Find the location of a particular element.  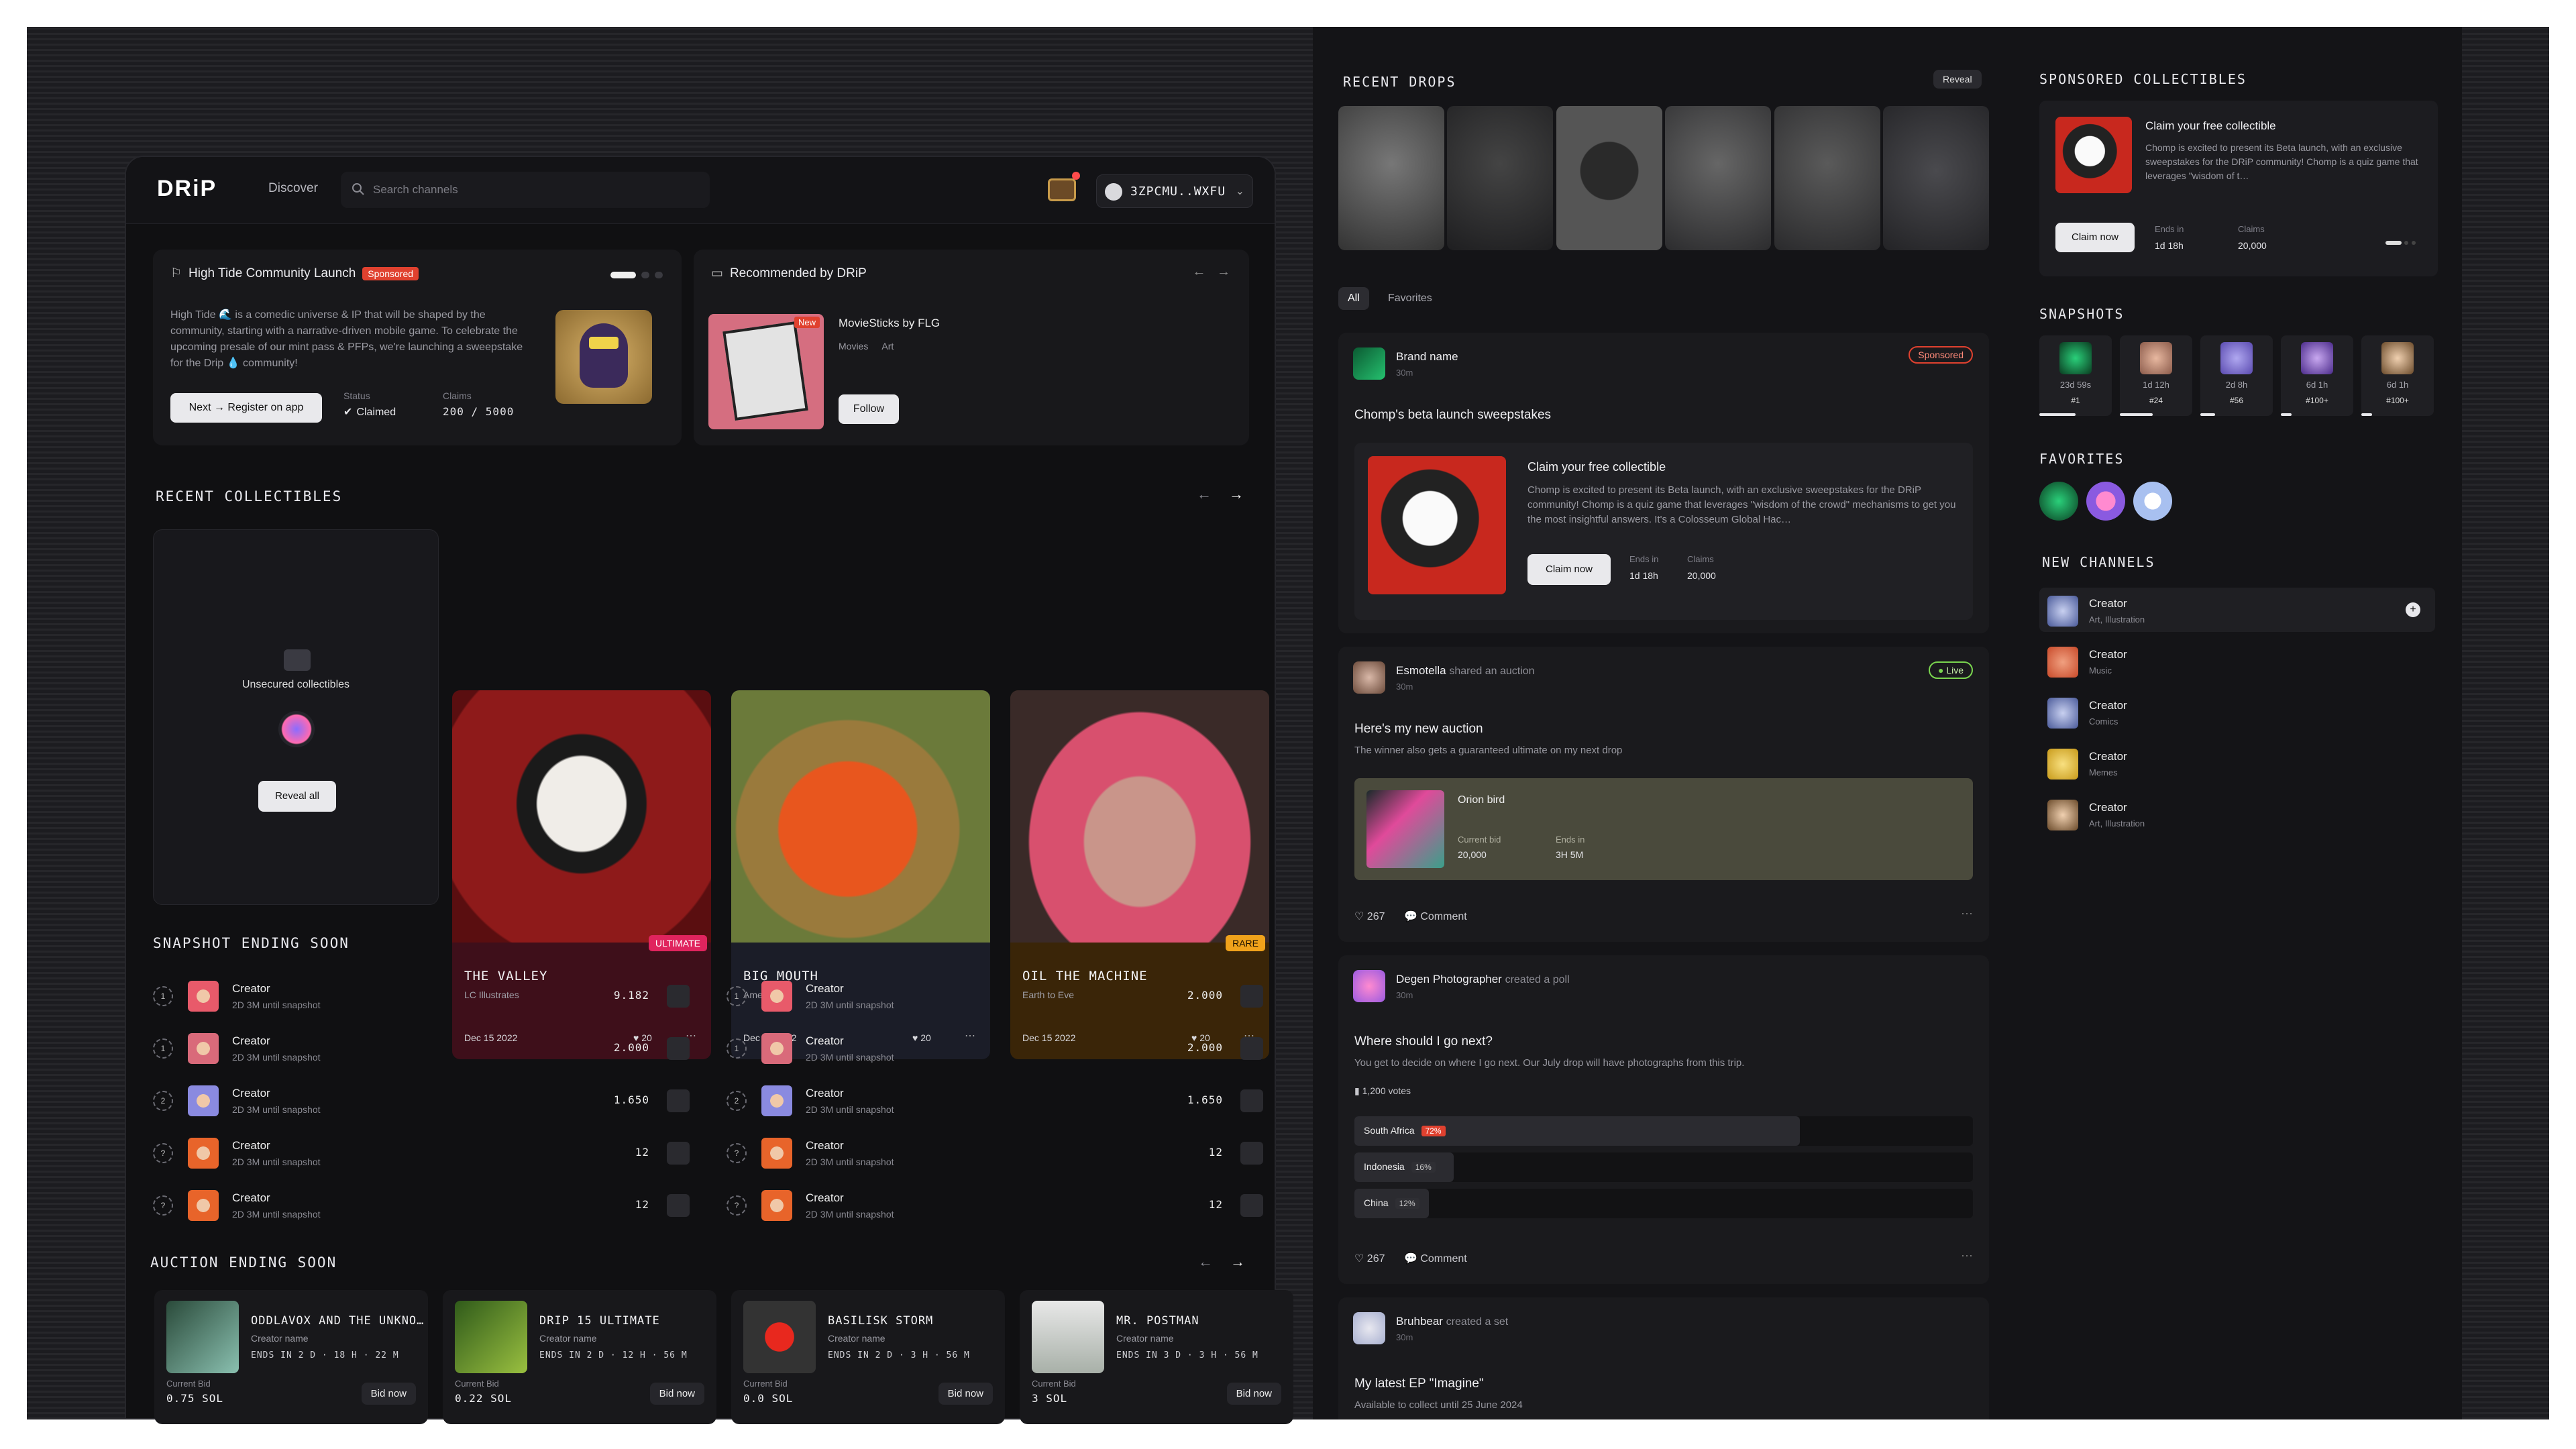

channel-row: Creator Memes is located at coordinates (2237, 763).